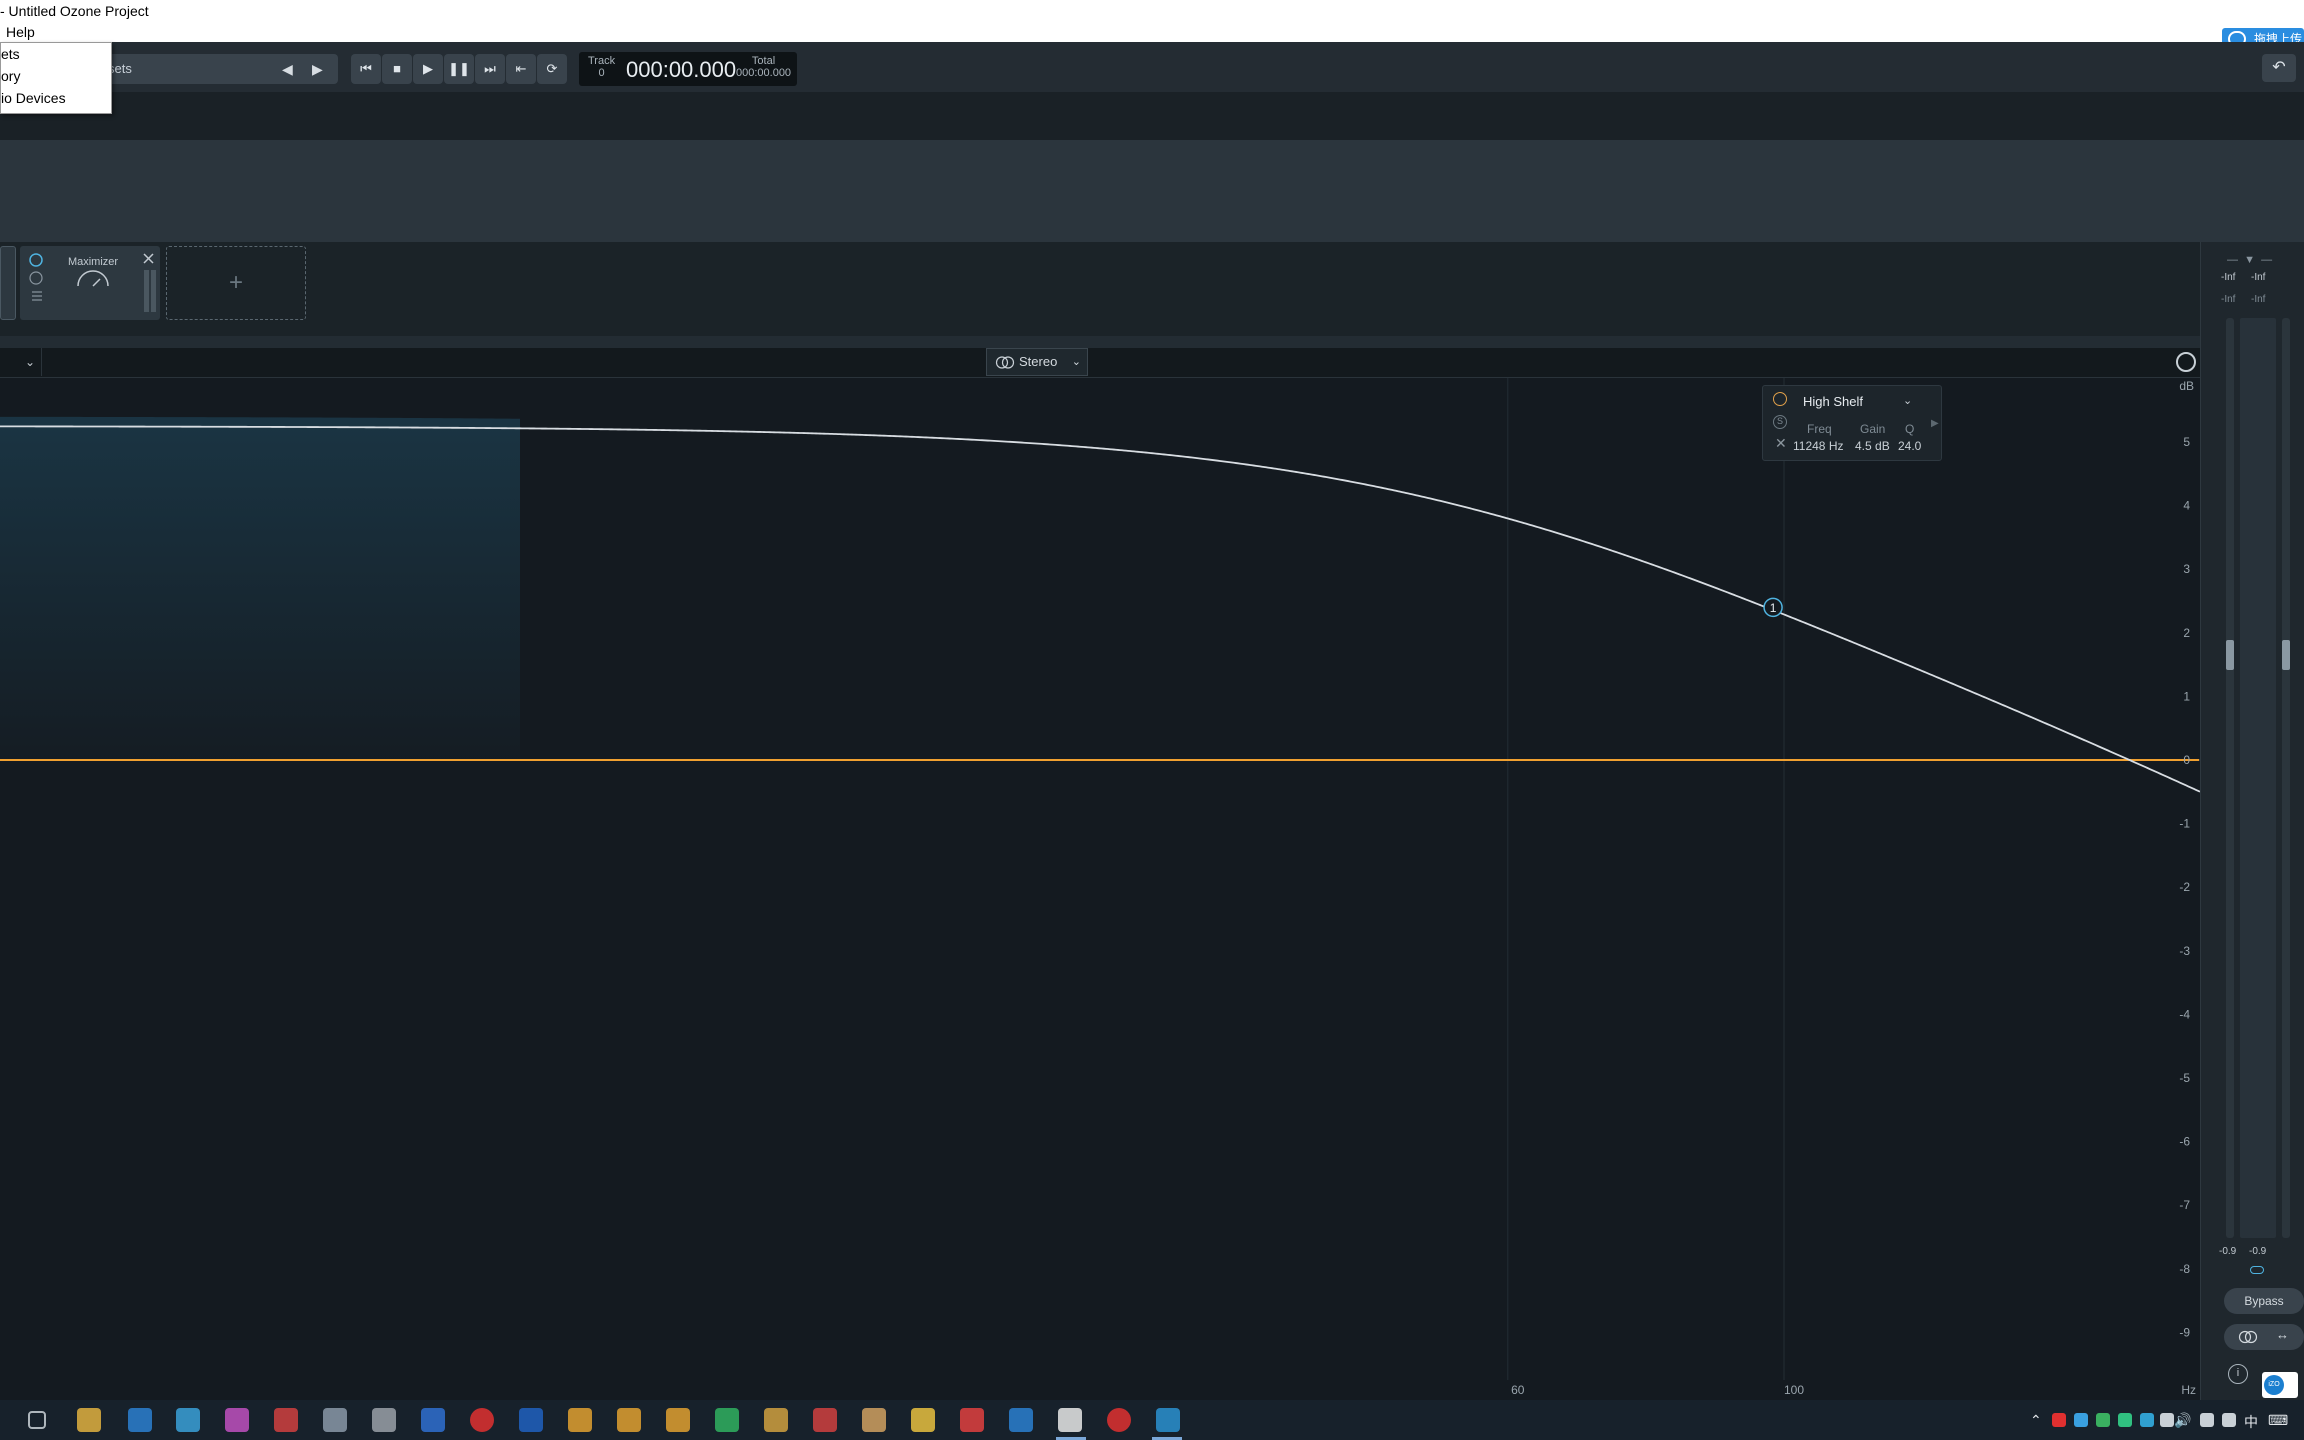  What do you see at coordinates (2182, 1420) in the screenshot?
I see `volume-icon: 🔊` at bounding box center [2182, 1420].